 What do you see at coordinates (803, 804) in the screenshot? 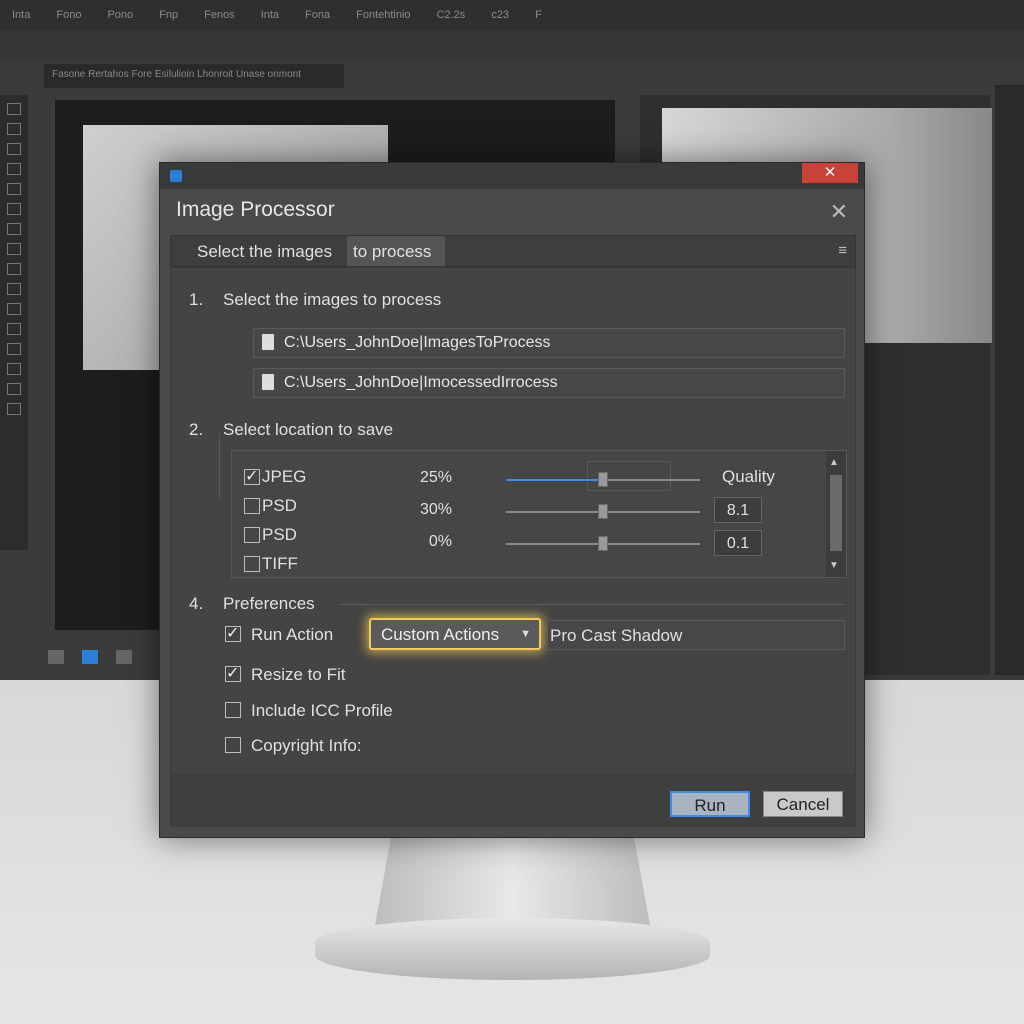
I see `cancel-button: Cancel` at bounding box center [803, 804].